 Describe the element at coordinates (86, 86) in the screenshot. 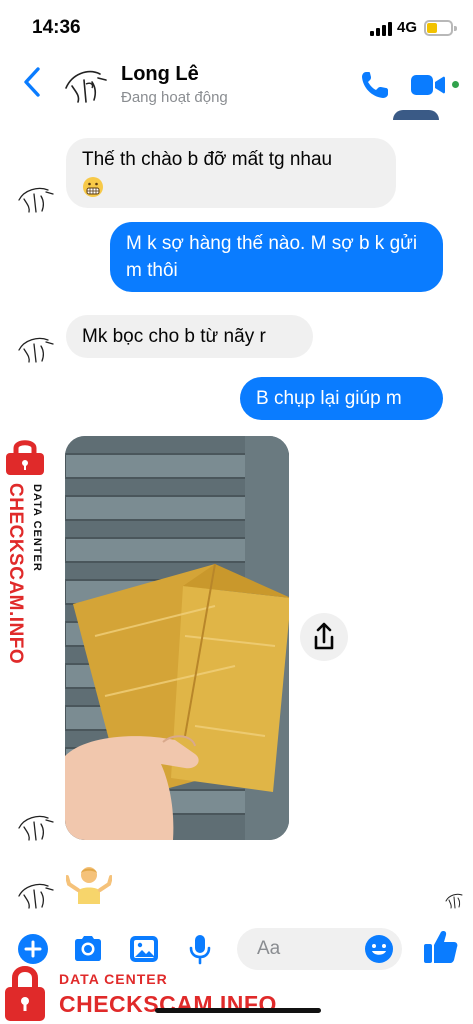

I see `contact-avatar` at that location.